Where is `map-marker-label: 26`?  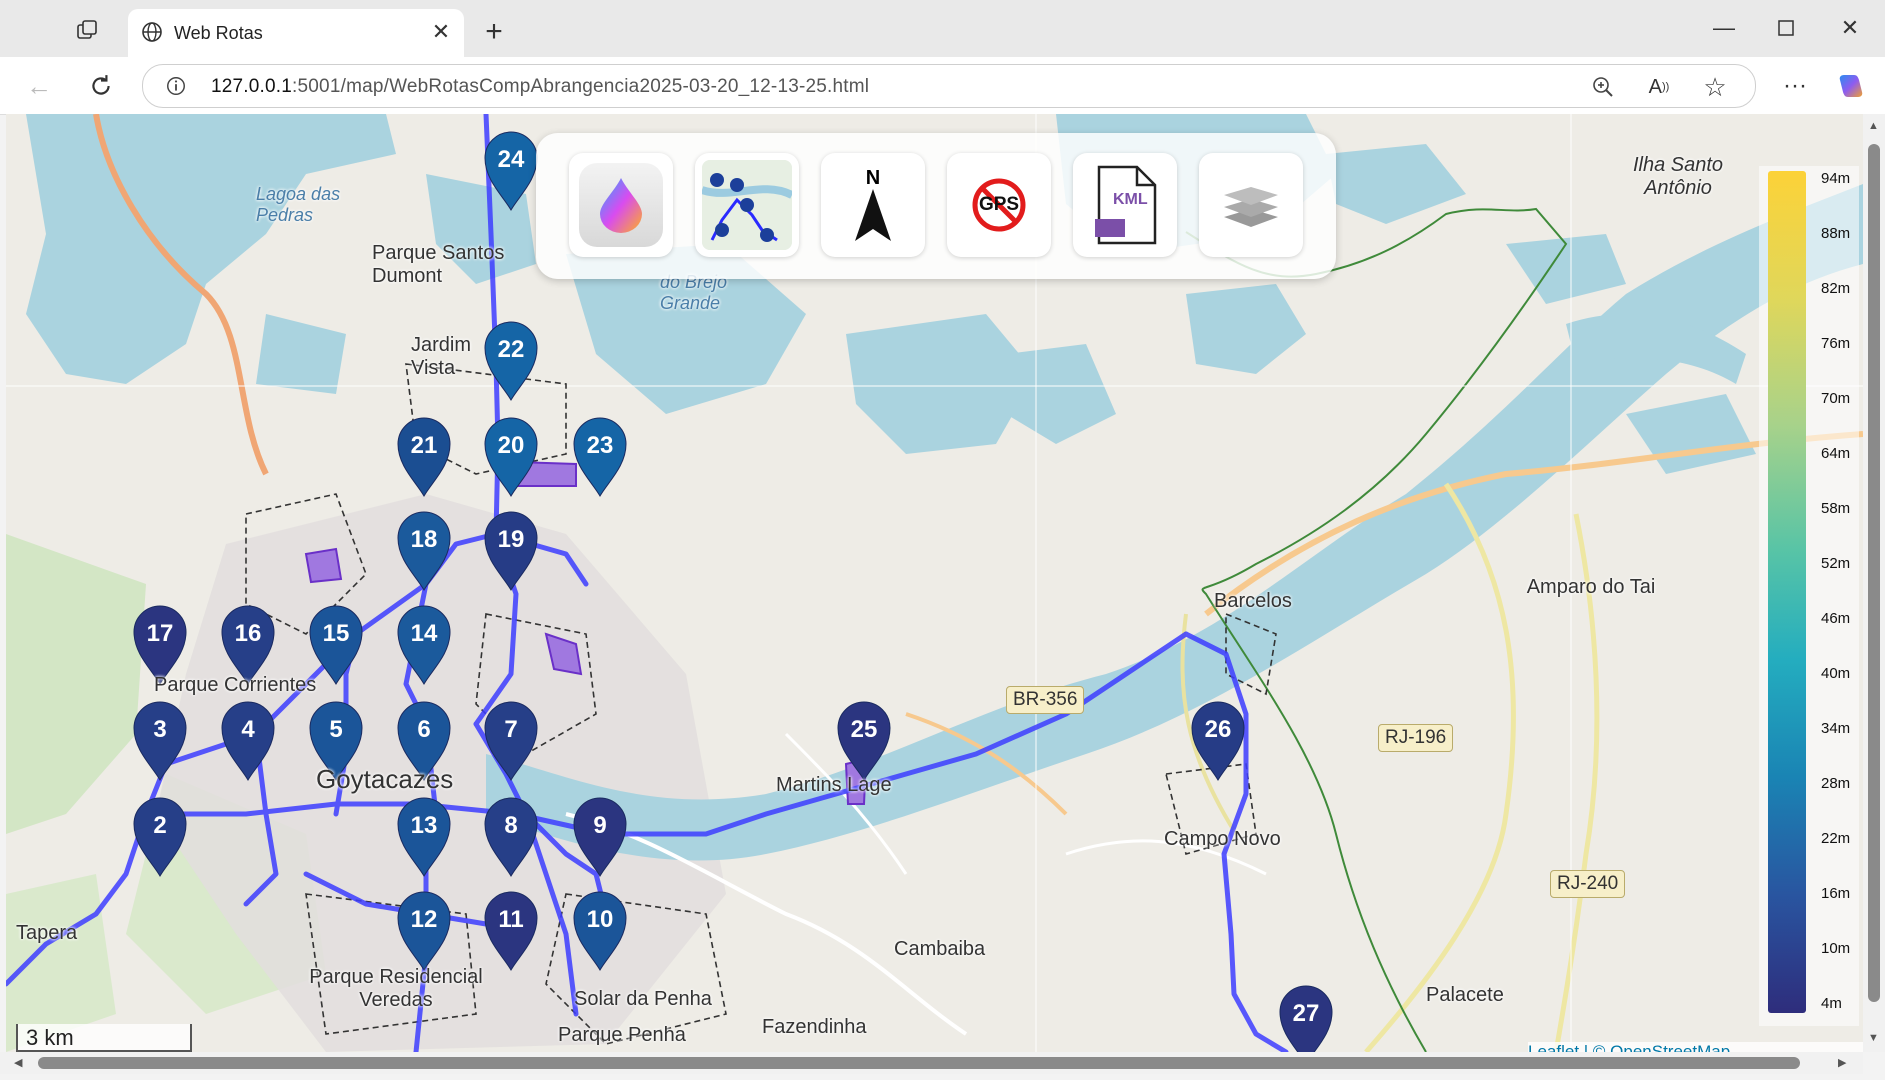 map-marker-label: 26 is located at coordinates (1218, 729).